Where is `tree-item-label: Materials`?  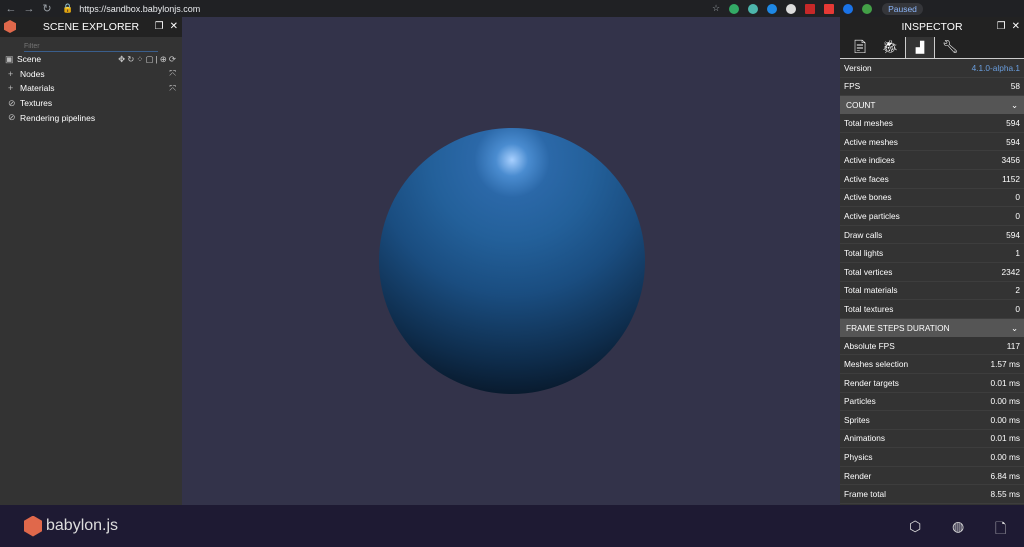 tree-item-label: Materials is located at coordinates (37, 88).